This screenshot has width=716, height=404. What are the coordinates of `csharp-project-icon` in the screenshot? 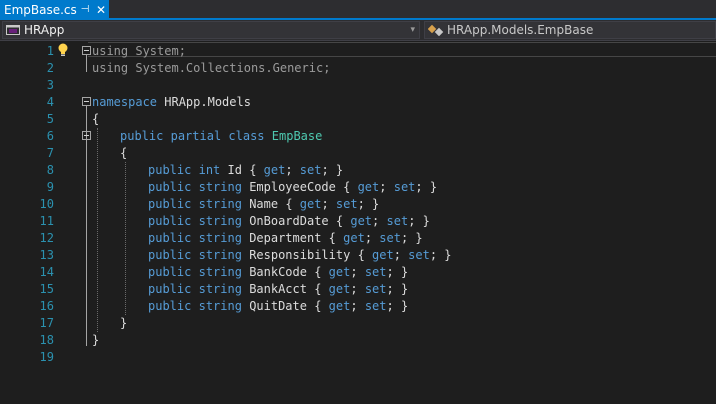 It's located at (13, 30).